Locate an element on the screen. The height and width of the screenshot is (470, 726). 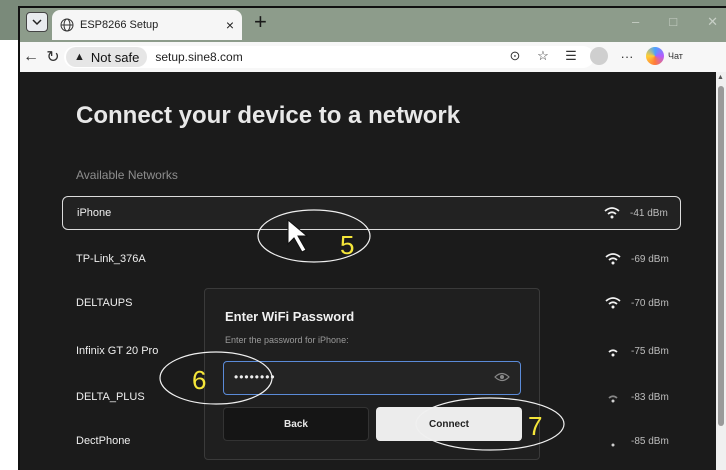
star-icon: ☆ is located at coordinates (543, 56).